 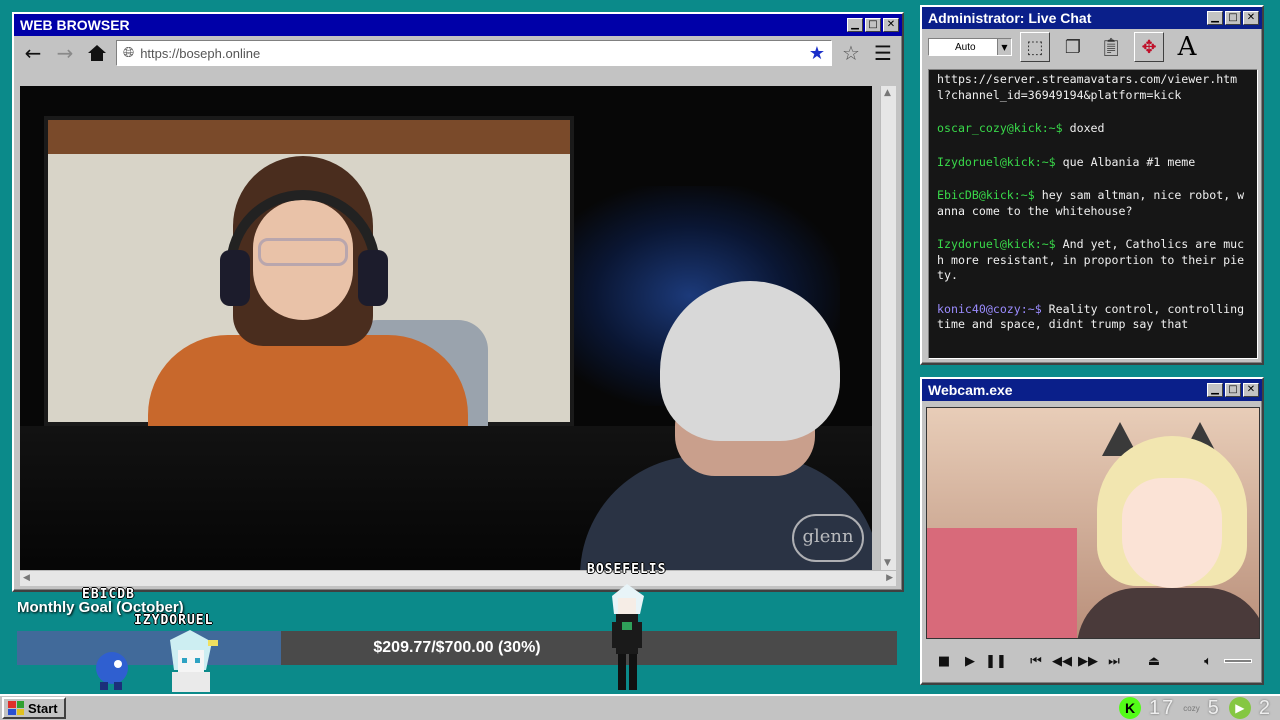 What do you see at coordinates (1092, 390) in the screenshot?
I see `webcam-titlebar: Webcam.exe ▁ □ ✕` at bounding box center [1092, 390].